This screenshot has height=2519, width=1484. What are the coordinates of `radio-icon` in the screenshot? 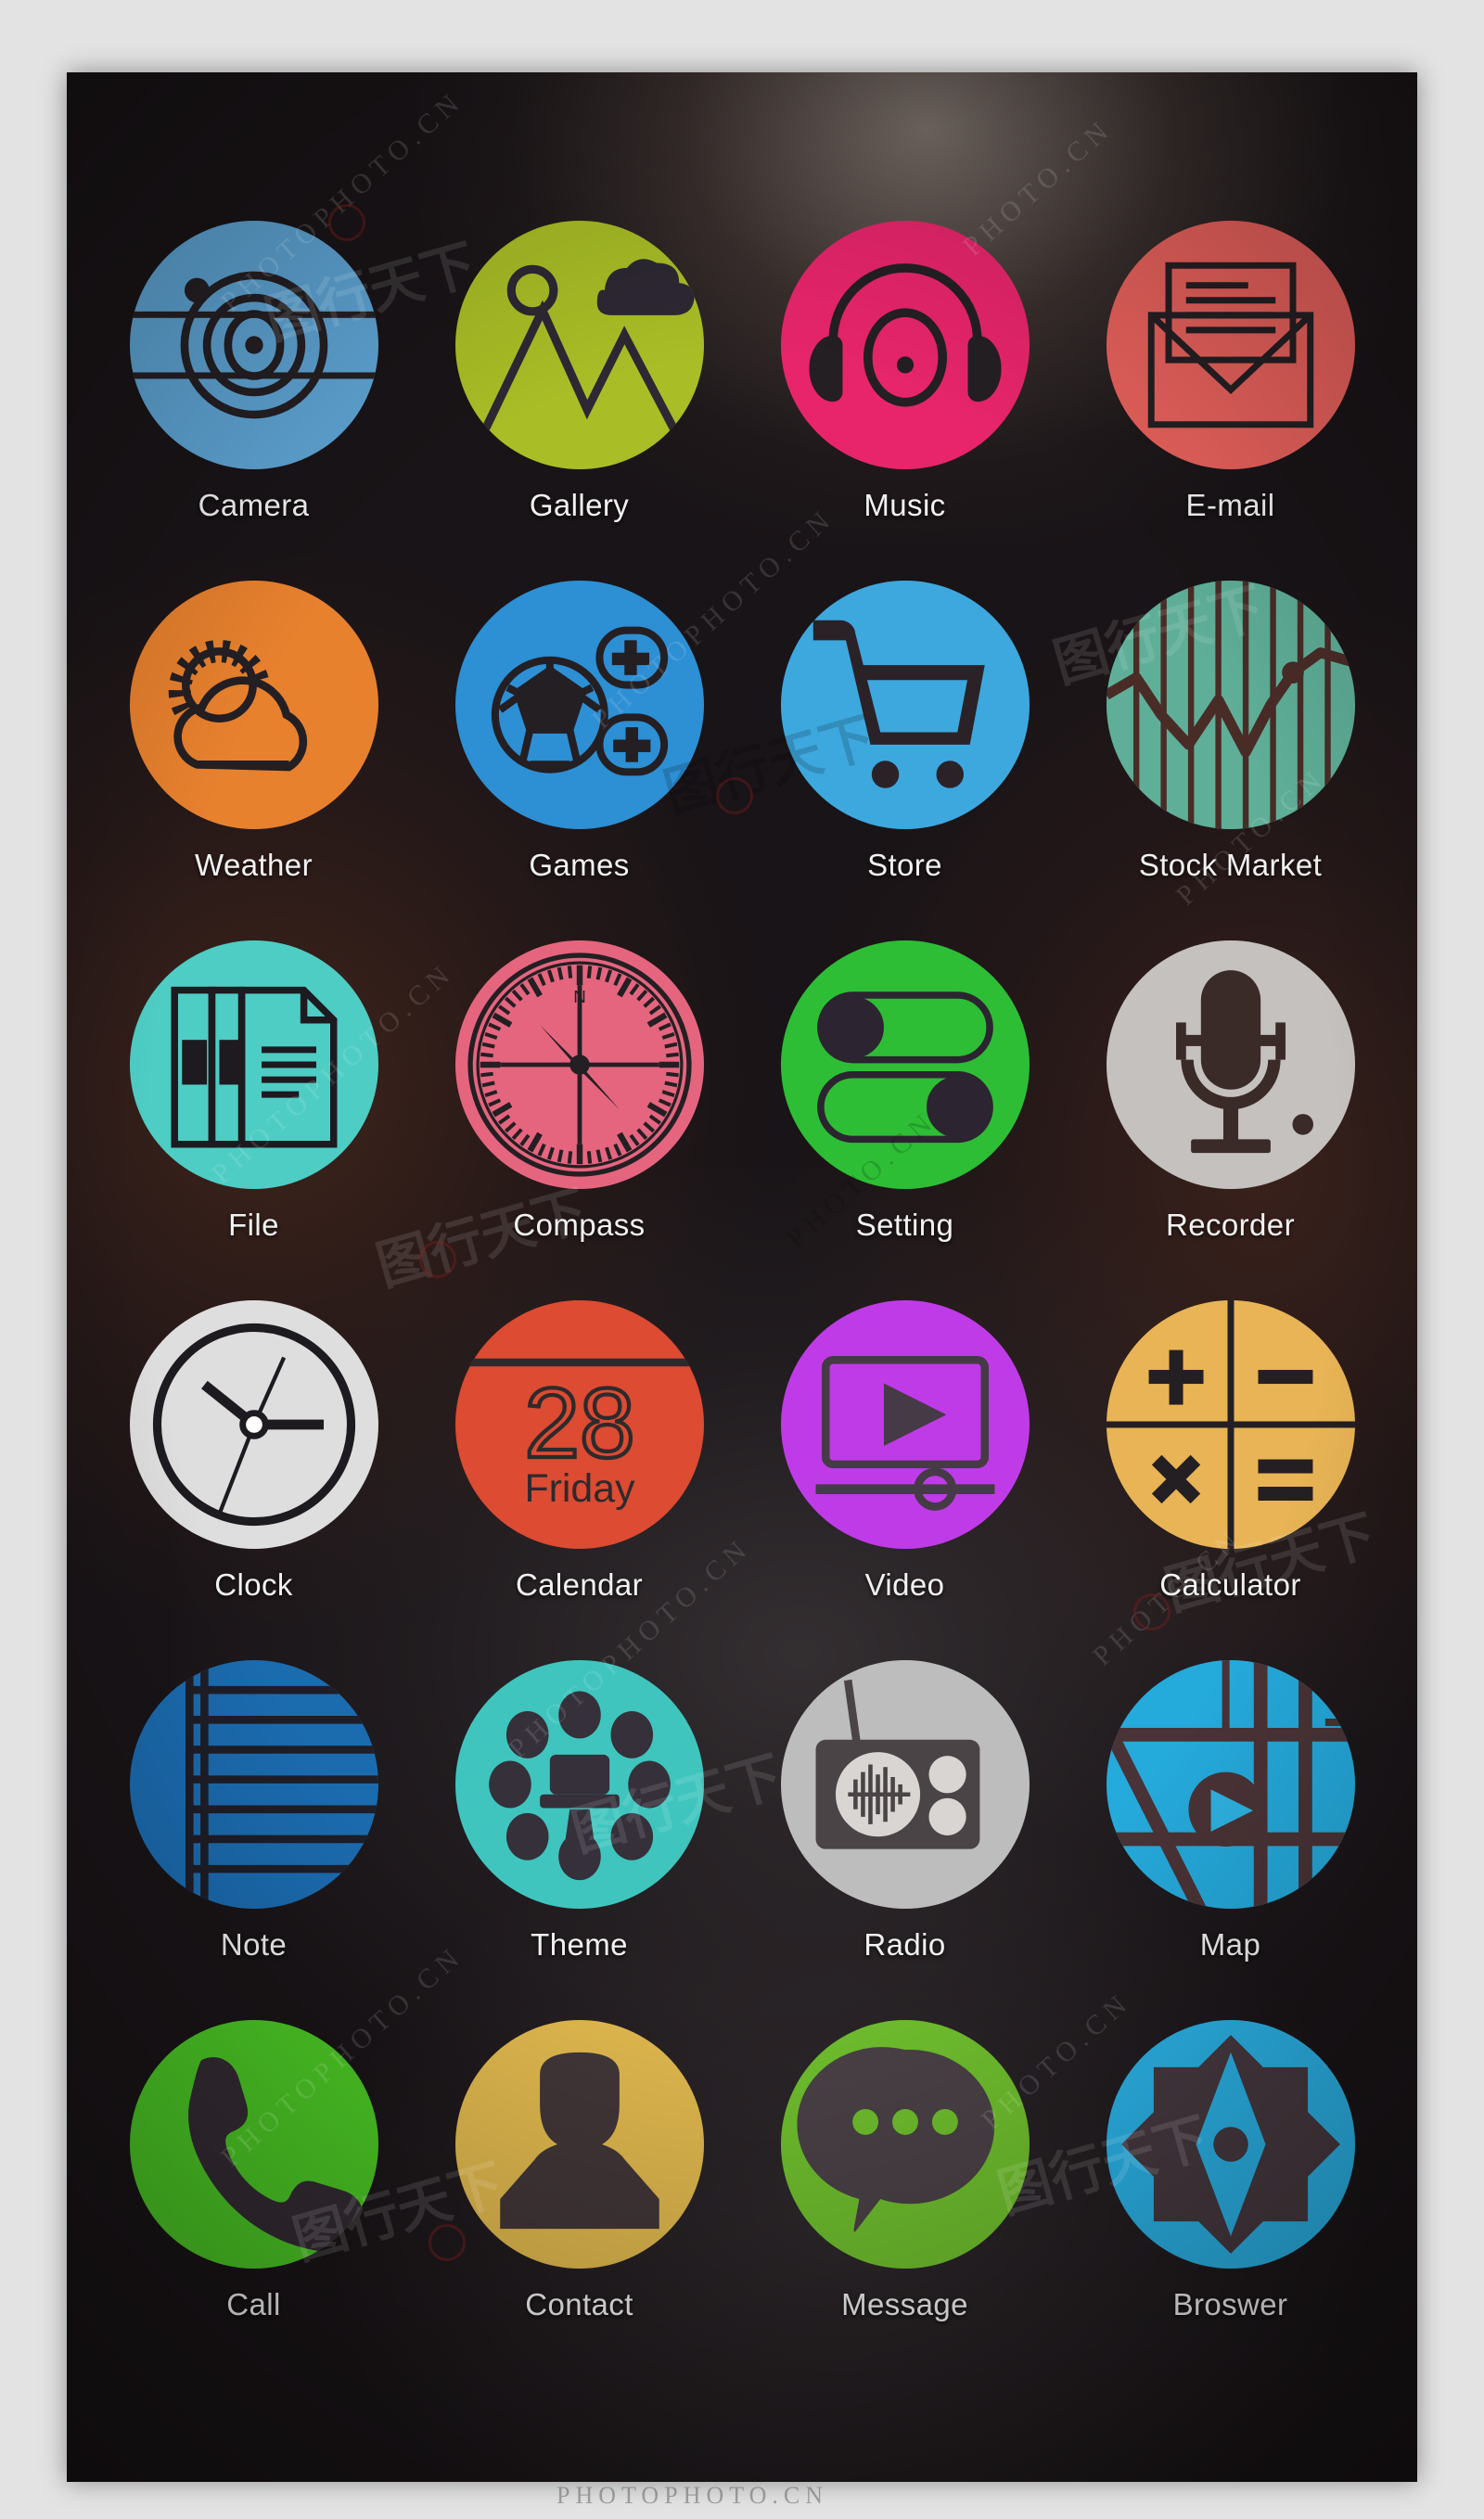 It's located at (905, 1785).